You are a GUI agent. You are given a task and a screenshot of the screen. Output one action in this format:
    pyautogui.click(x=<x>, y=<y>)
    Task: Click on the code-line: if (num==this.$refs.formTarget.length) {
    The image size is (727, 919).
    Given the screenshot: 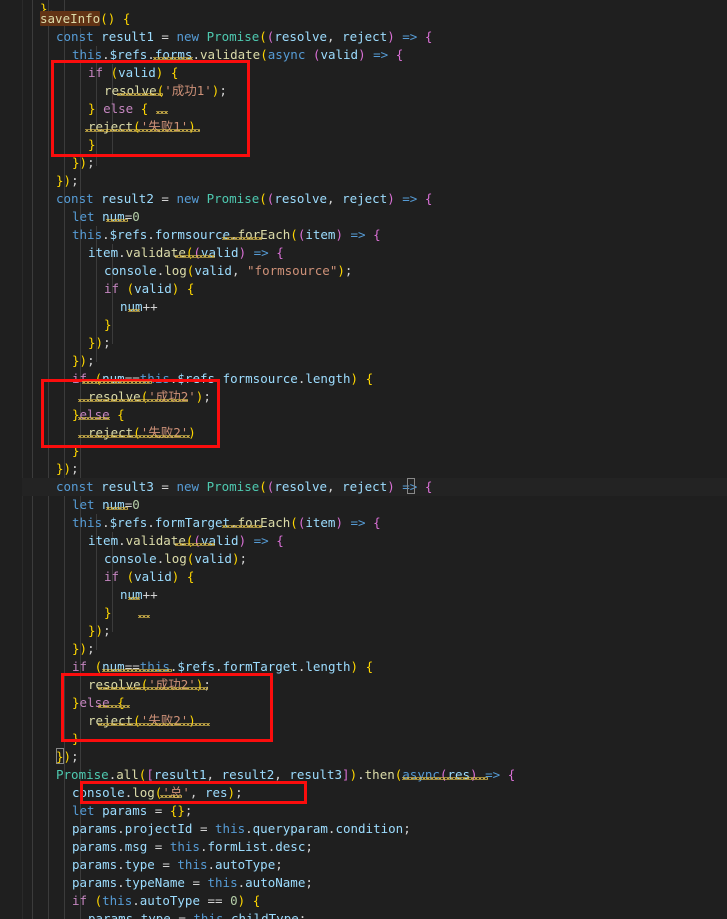 What is the action you would take?
    pyautogui.click(x=363, y=667)
    